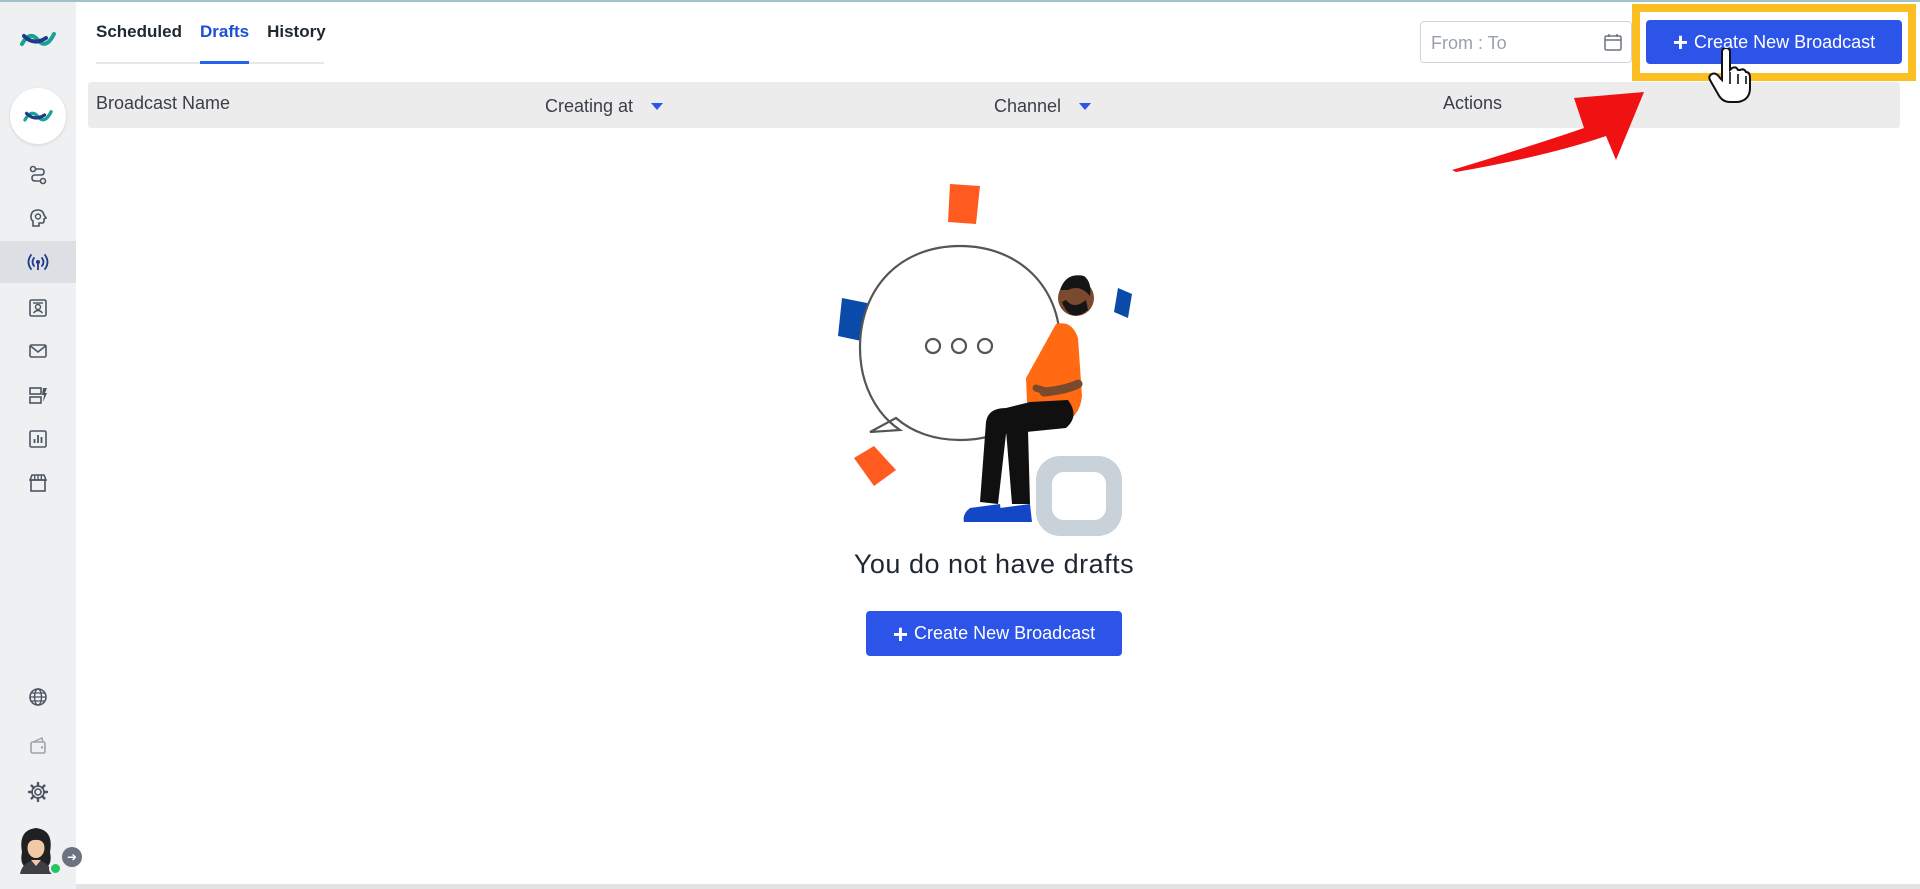 Image resolution: width=1920 pixels, height=889 pixels. I want to click on filter-caret-icon, so click(1085, 106).